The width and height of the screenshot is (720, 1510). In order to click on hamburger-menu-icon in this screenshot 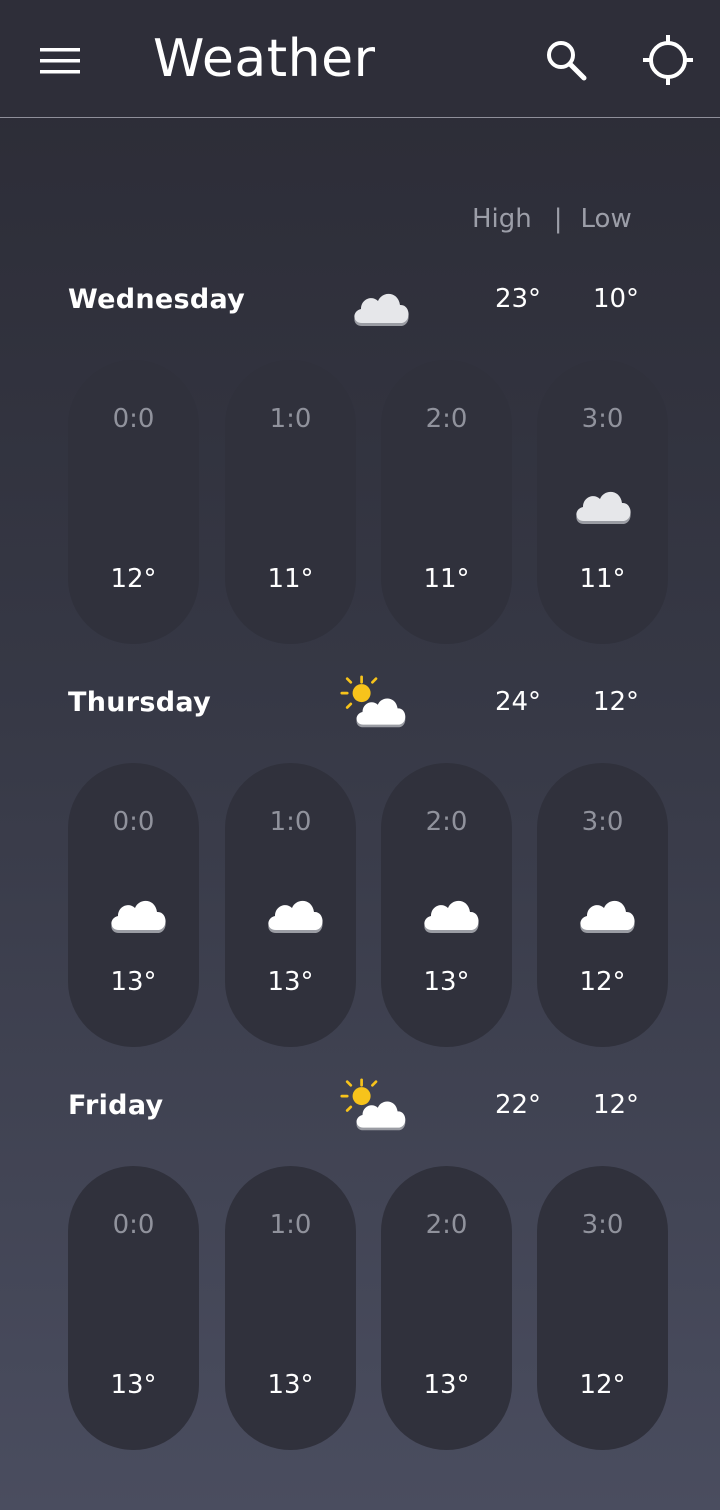, I will do `click(60, 61)`.